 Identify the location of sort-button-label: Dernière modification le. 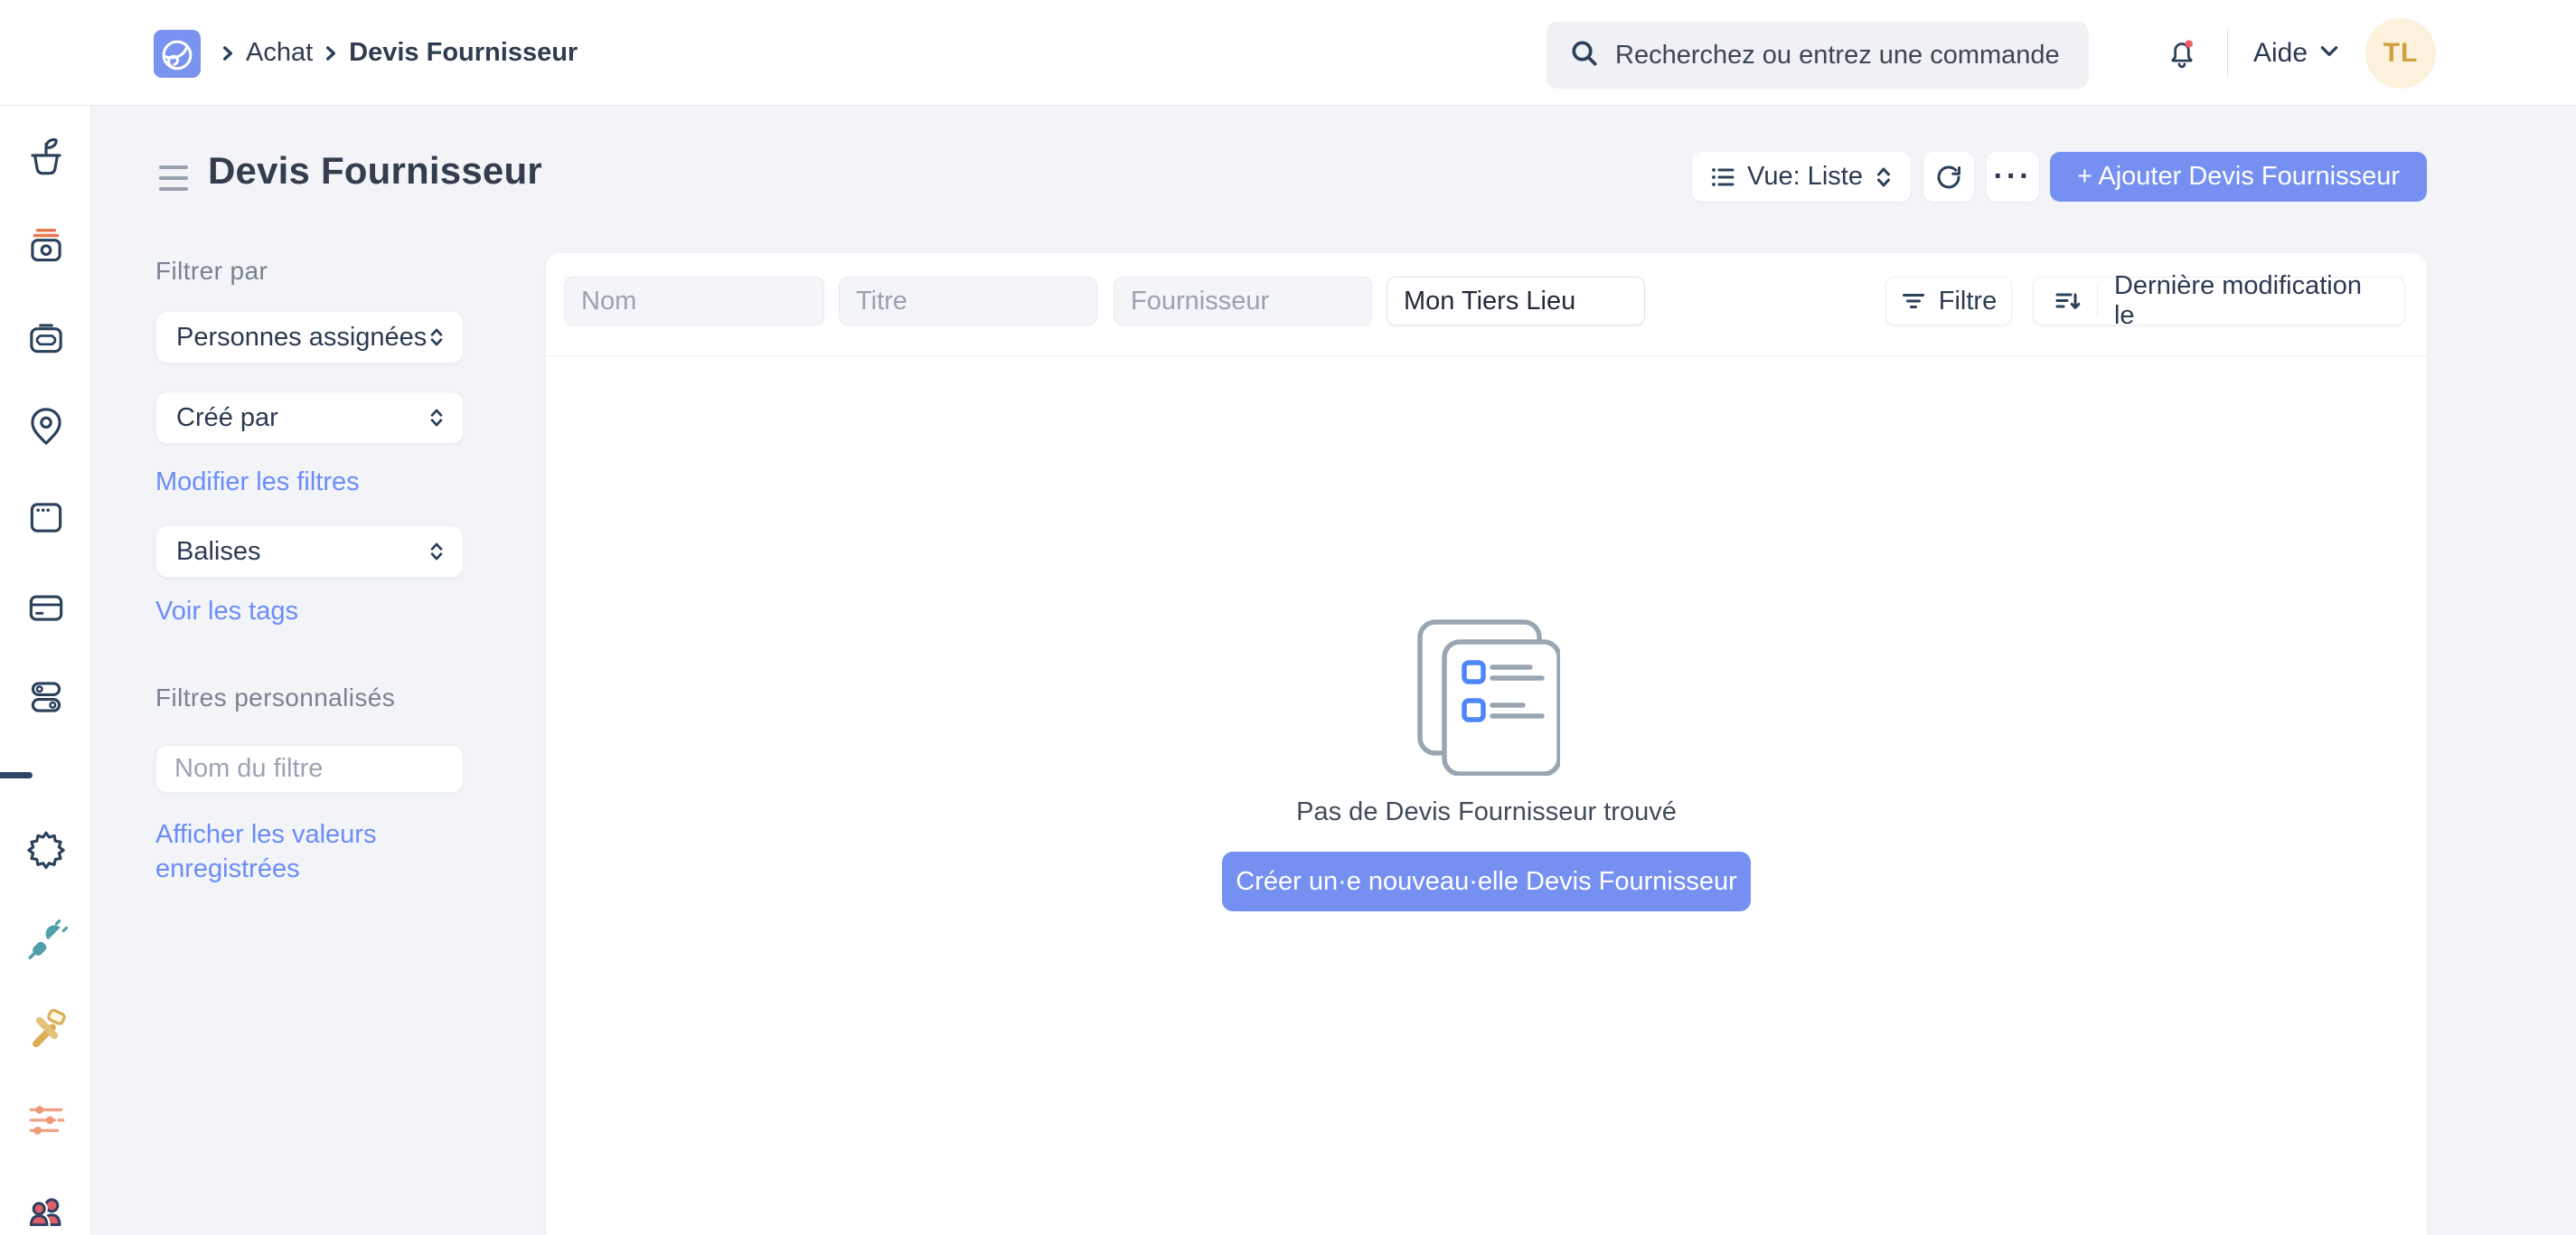
(2237, 300).